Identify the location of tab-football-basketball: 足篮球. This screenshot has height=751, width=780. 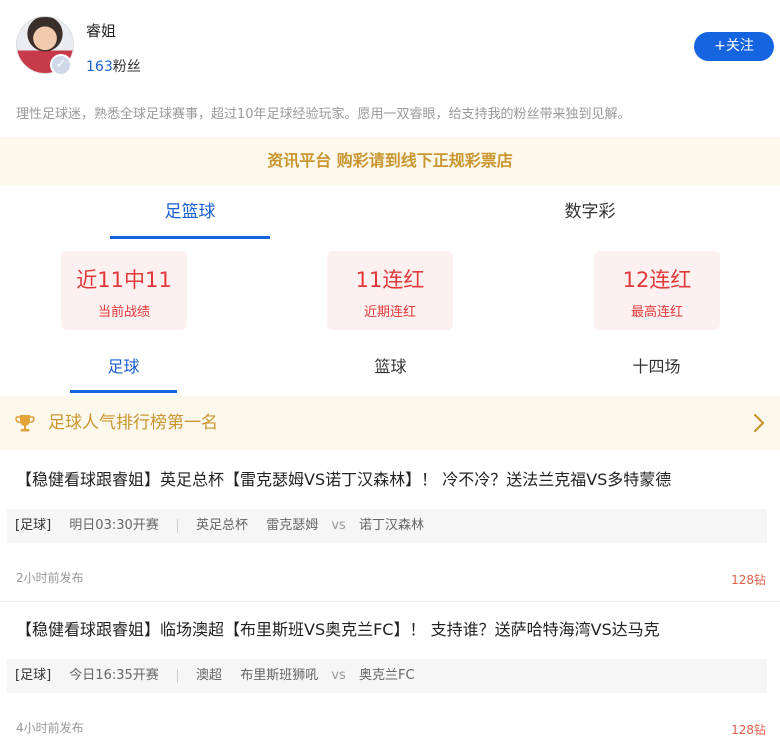
(190, 215).